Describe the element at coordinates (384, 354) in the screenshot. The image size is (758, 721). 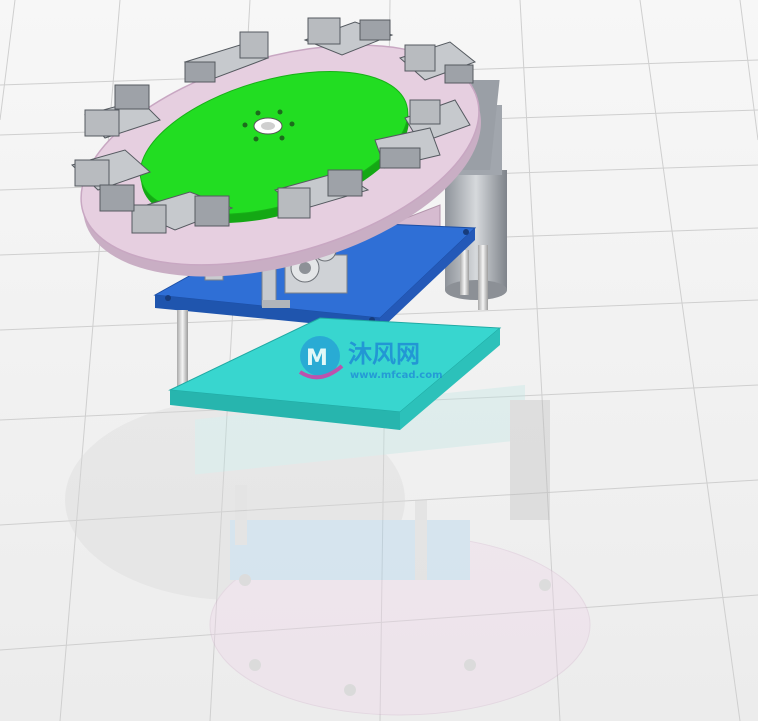
I see `watermark-brand: 沐风网` at that location.